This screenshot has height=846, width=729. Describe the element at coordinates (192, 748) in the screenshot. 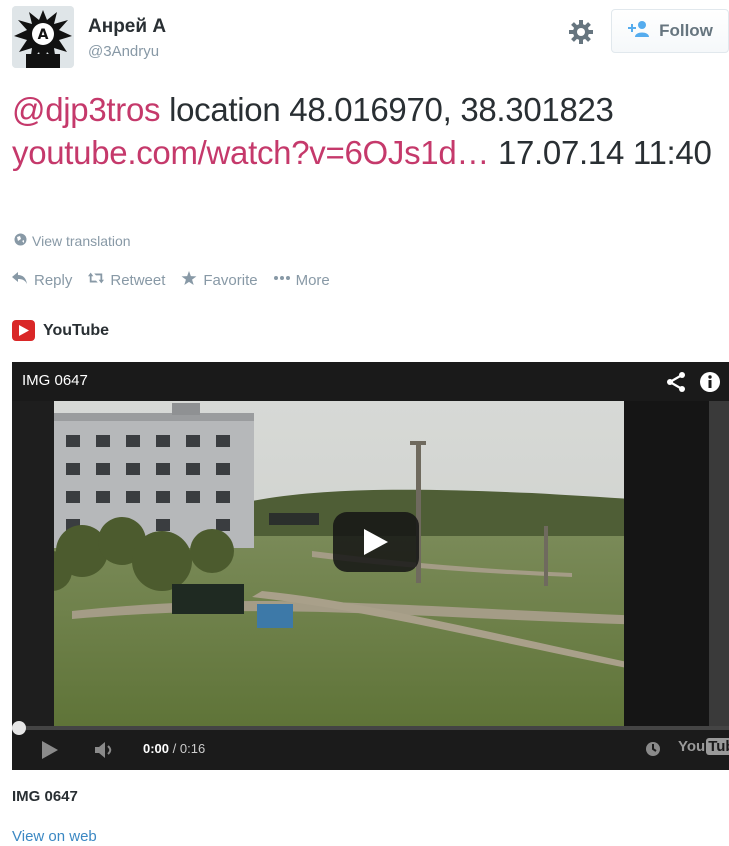

I see `time-total: 0:16` at that location.